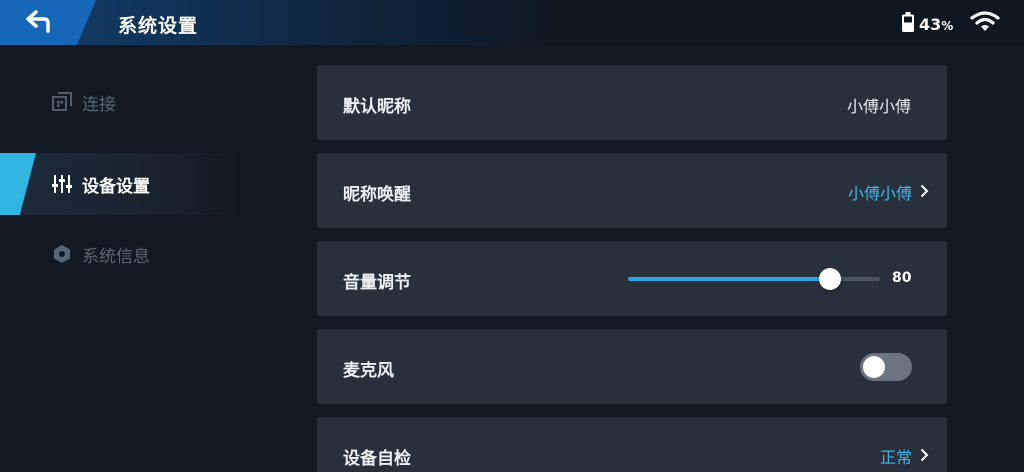  What do you see at coordinates (829, 279) in the screenshot?
I see `volume-slider-thumb` at bounding box center [829, 279].